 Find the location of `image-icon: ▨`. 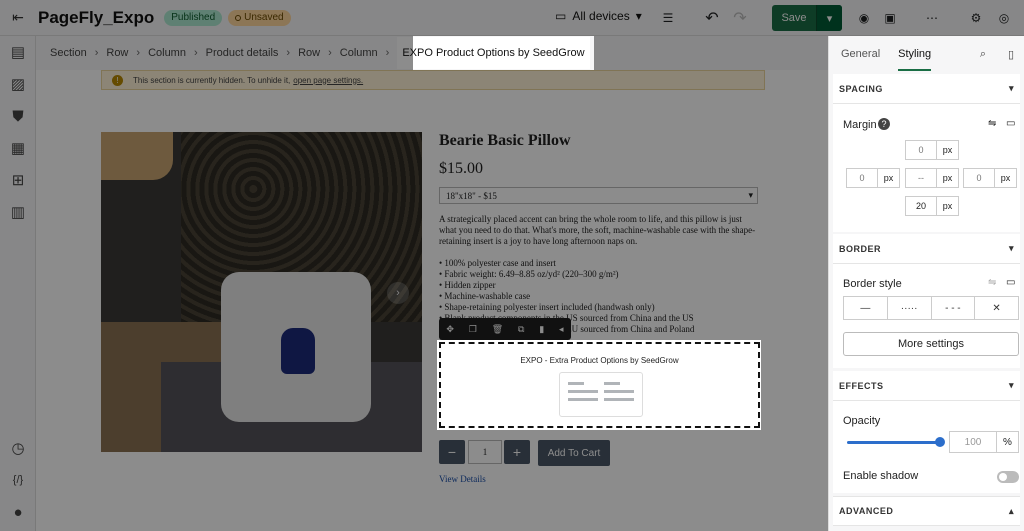

image-icon: ▨ is located at coordinates (18, 84).